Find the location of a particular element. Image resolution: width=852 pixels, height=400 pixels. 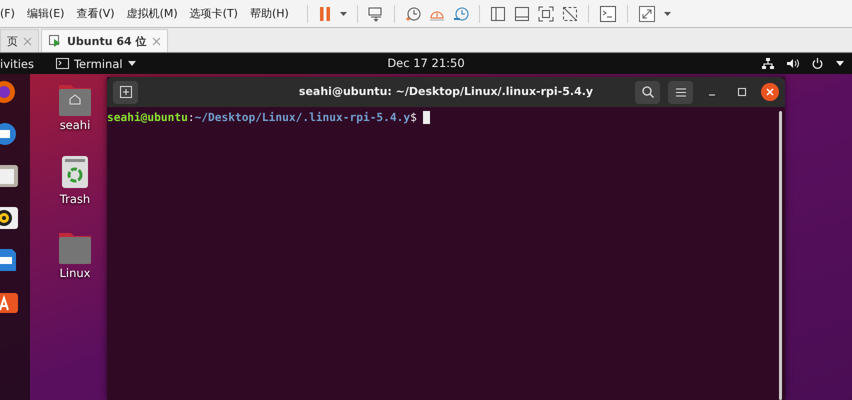

fullscreen-icon is located at coordinates (546, 14).